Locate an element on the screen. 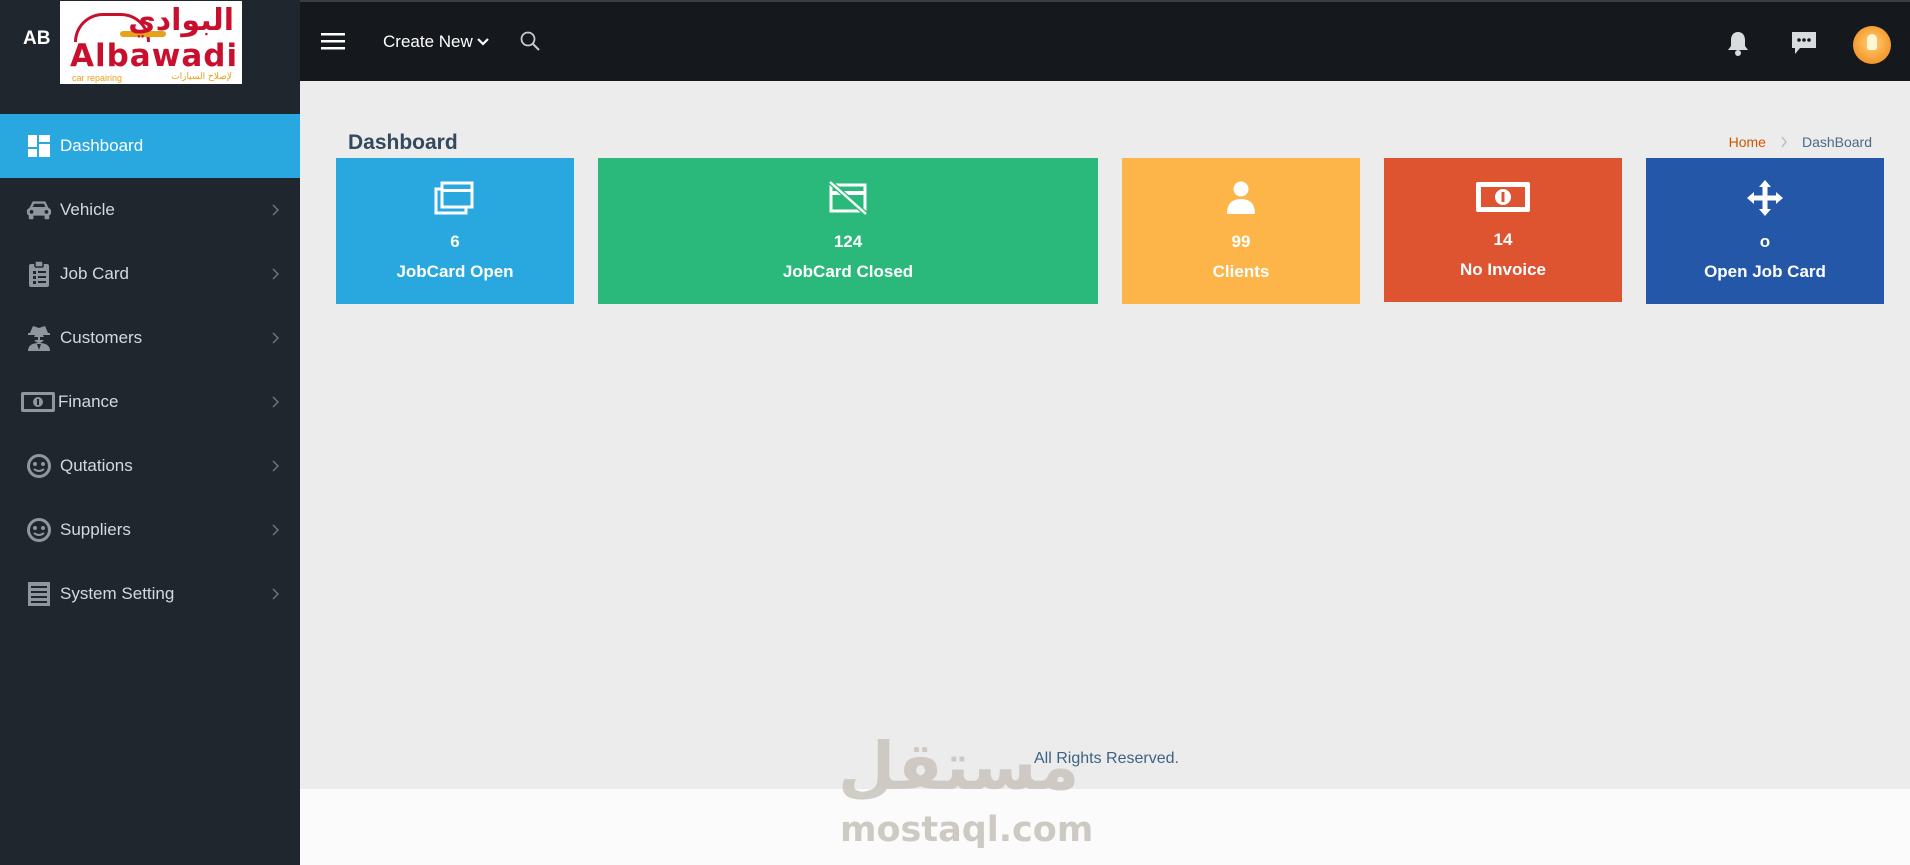  chat-icon is located at coordinates (1804, 43).